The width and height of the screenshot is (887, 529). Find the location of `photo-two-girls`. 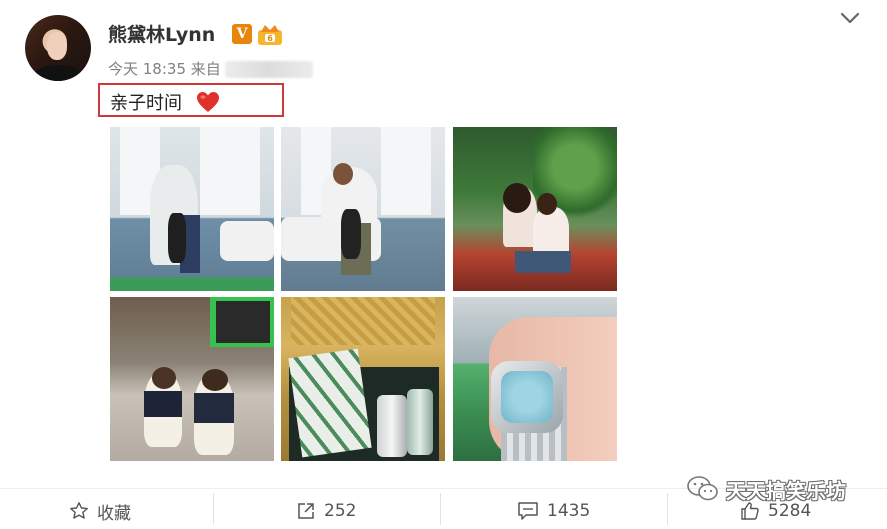

photo-two-girls is located at coordinates (192, 379).